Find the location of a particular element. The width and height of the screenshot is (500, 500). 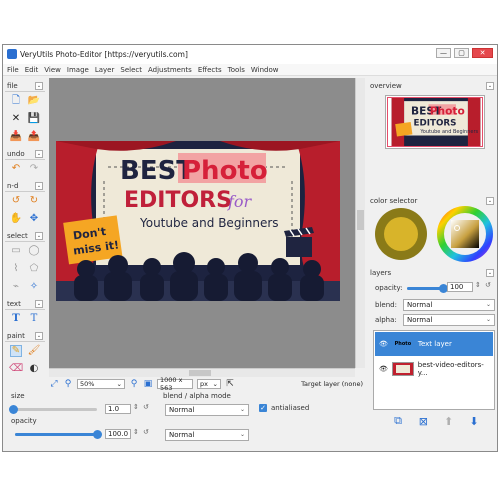

opacity-spinner-icon: ⇕ is located at coordinates (136, 432).